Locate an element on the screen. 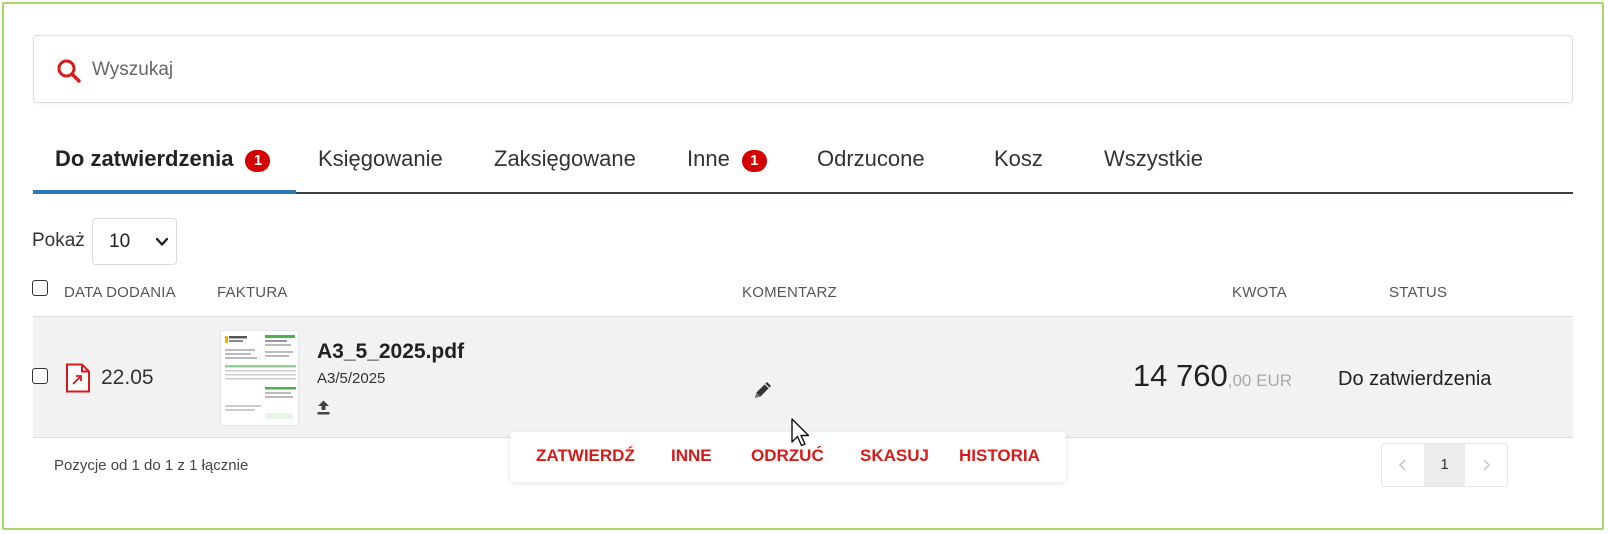 Image resolution: width=1608 pixels, height=534 pixels. invoice-thumbnail is located at coordinates (259, 378).